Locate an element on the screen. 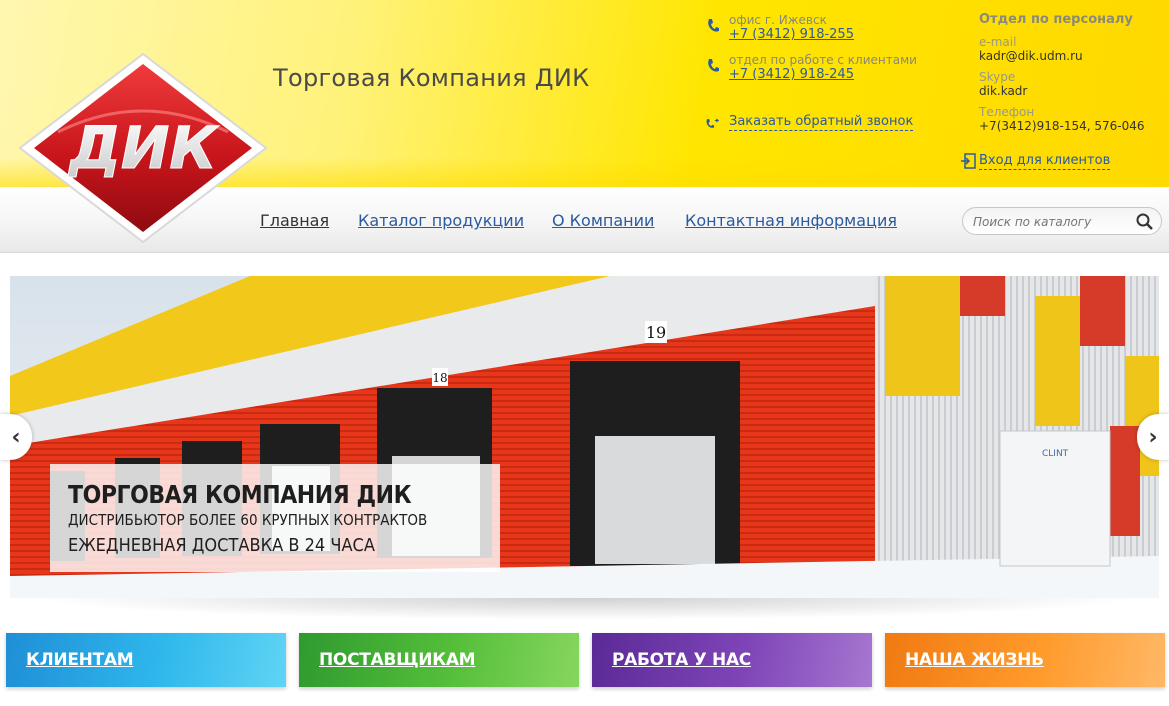 This screenshot has height=706, width=1169. svg-text: ДИК is located at coordinates (143, 148).